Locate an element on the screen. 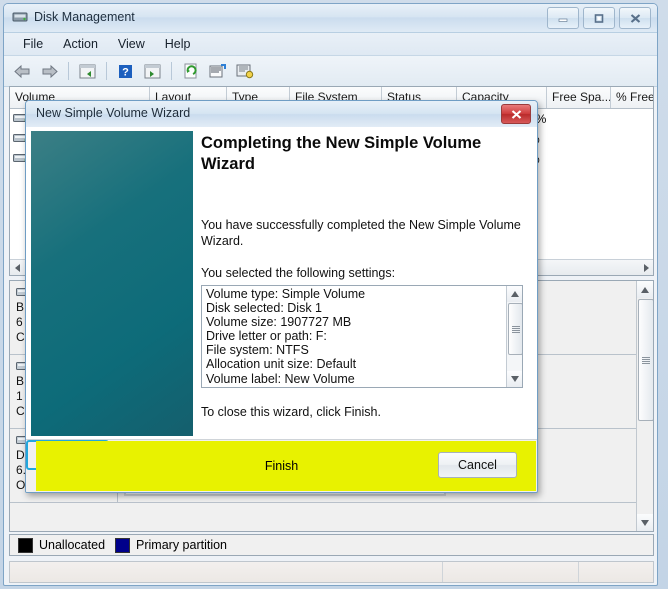 This screenshot has width=668, height=589. legend-swatch-unallocated is located at coordinates (25, 545).